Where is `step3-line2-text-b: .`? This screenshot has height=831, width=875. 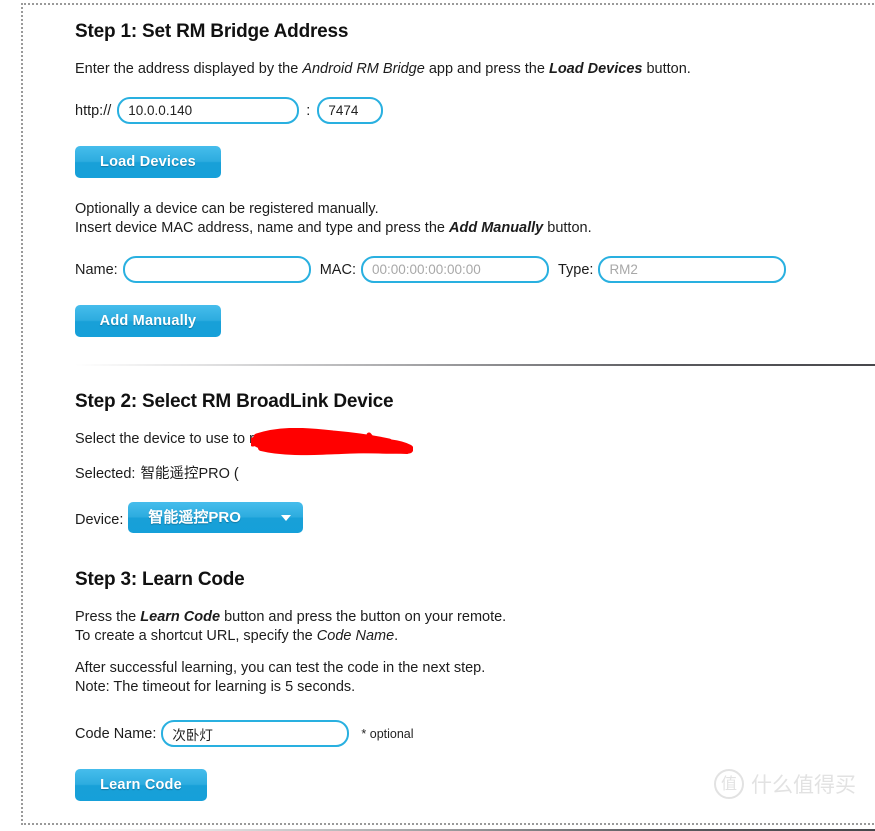 step3-line2-text-b: . is located at coordinates (396, 636).